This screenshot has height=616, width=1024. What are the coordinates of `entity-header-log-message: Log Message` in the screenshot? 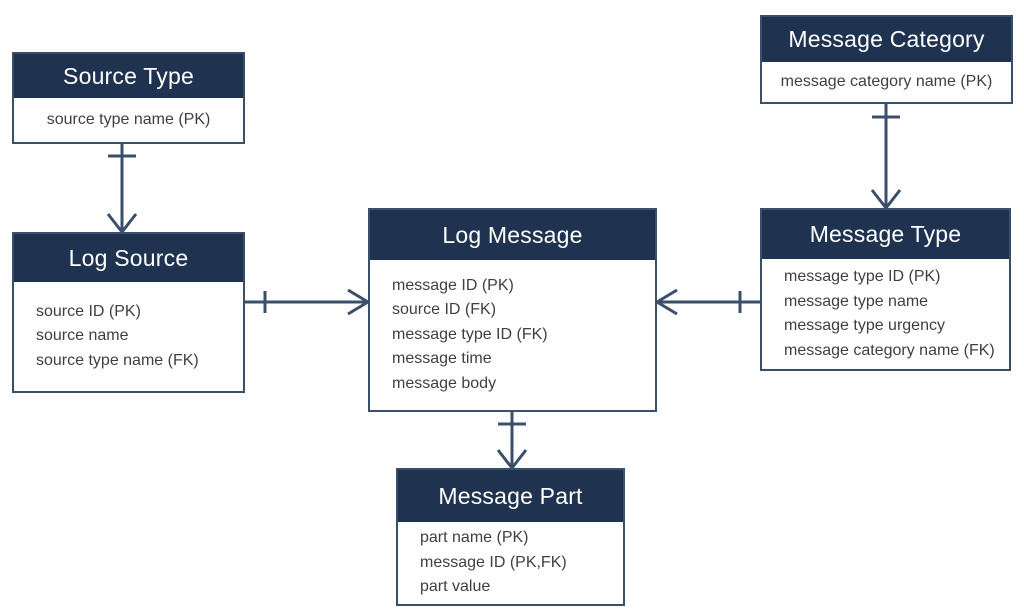 It's located at (512, 235).